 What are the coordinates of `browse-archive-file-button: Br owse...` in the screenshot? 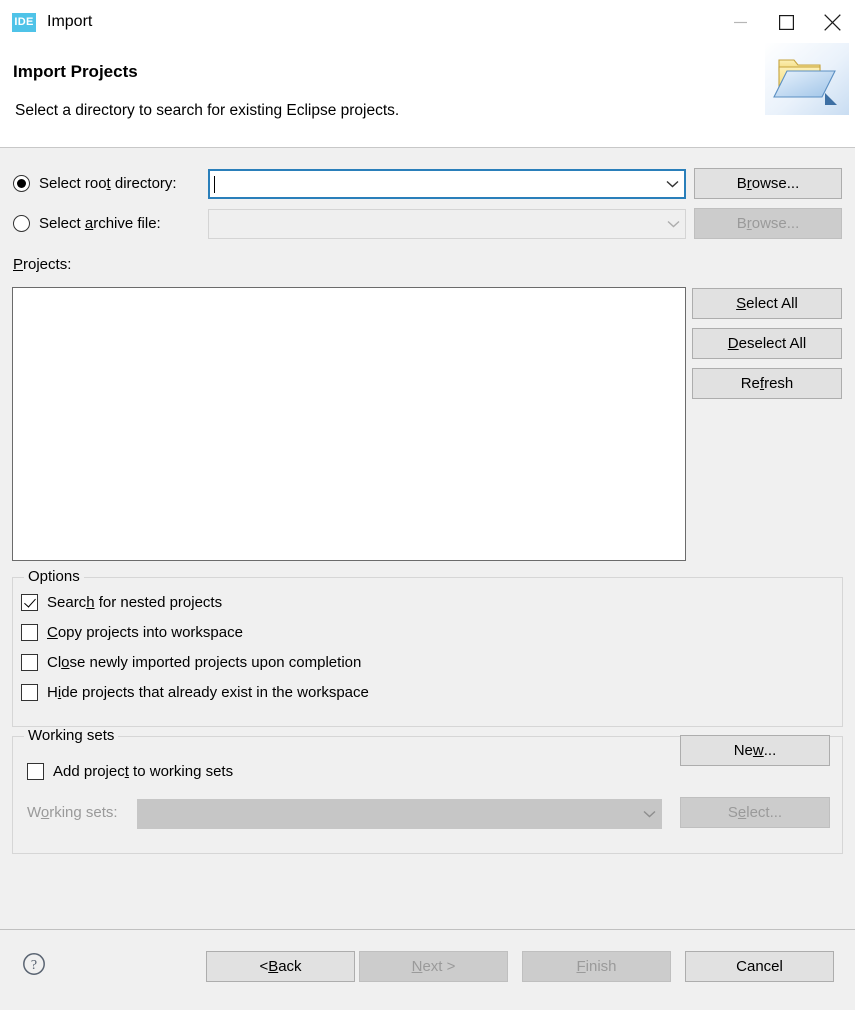 It's located at (768, 223).